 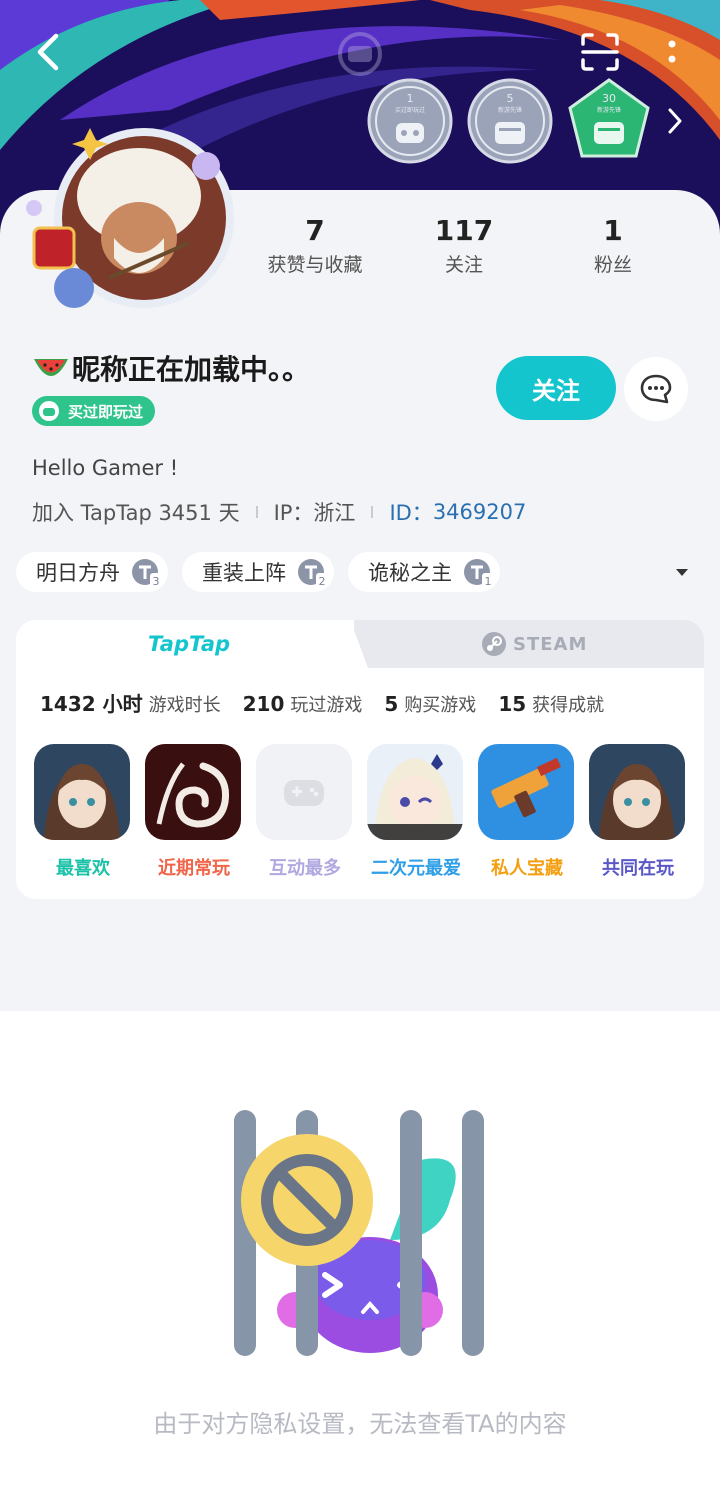 I want to click on stat-played: 210 玩过游戏, so click(x=303, y=704).